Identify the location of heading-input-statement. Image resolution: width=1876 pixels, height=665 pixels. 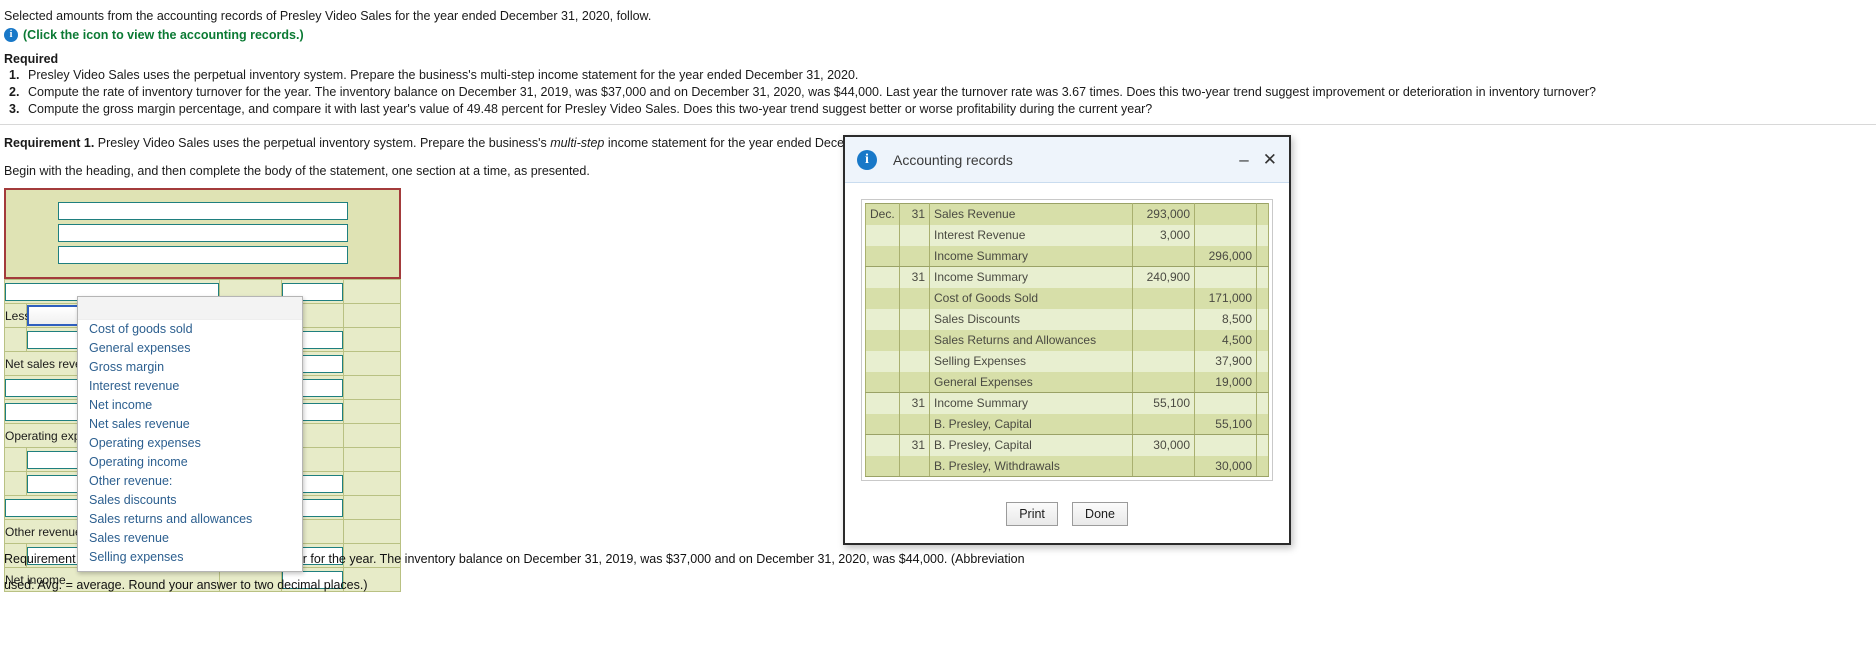
(202, 233).